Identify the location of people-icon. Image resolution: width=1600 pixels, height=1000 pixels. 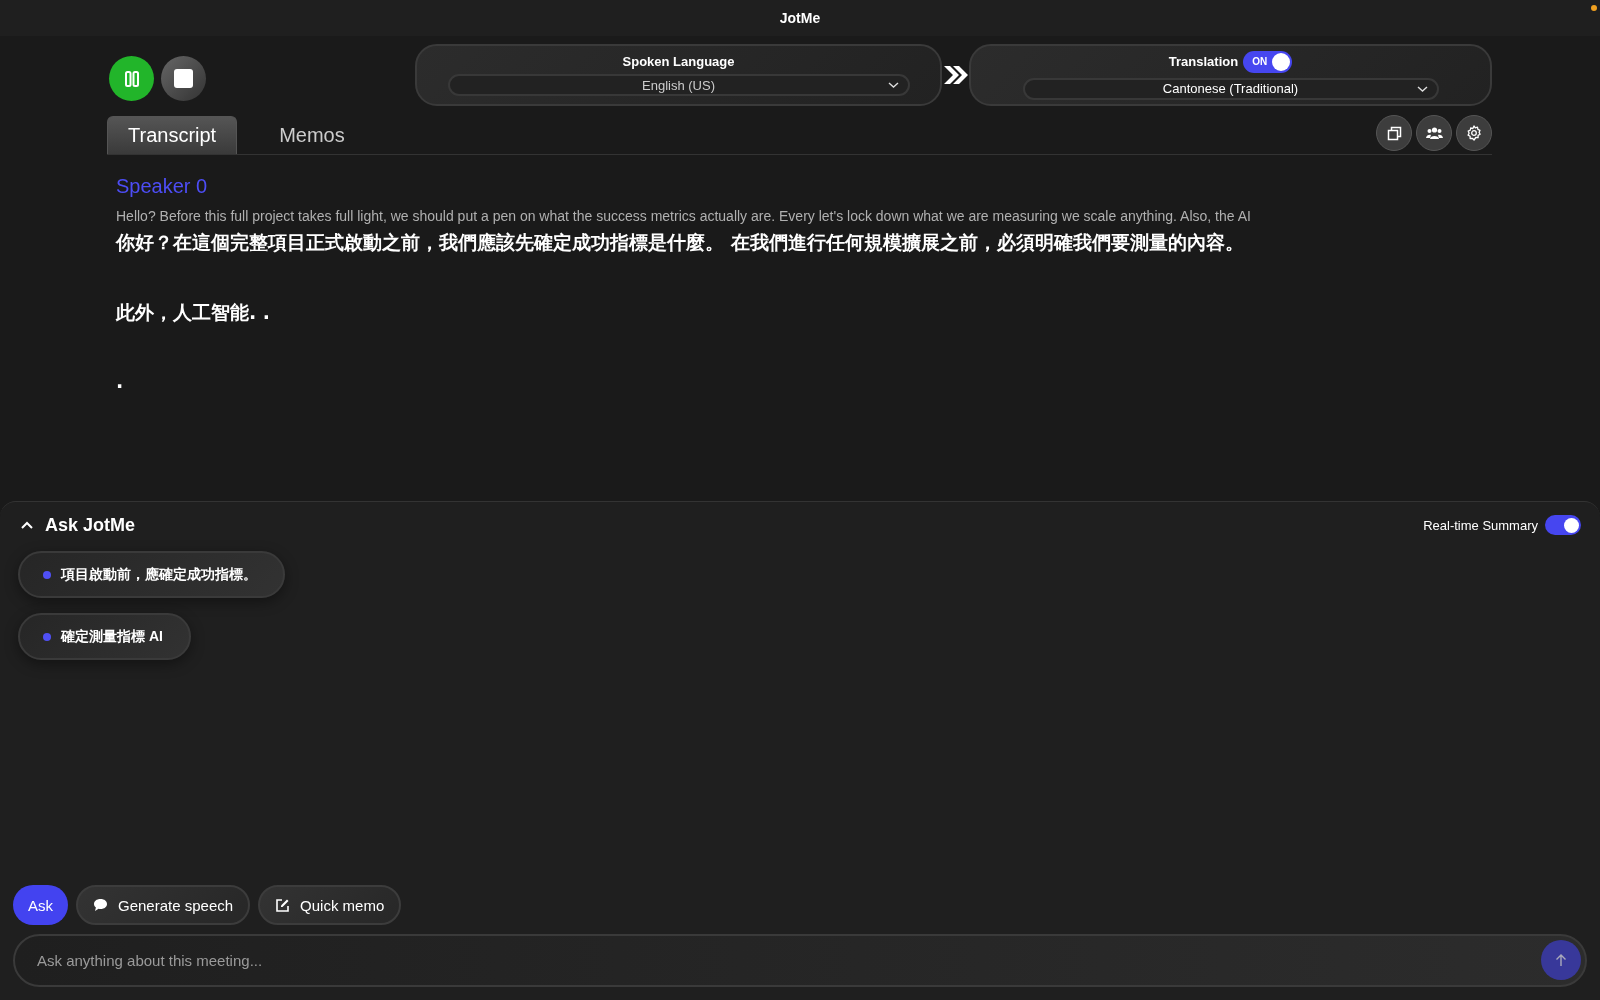
(1434, 133).